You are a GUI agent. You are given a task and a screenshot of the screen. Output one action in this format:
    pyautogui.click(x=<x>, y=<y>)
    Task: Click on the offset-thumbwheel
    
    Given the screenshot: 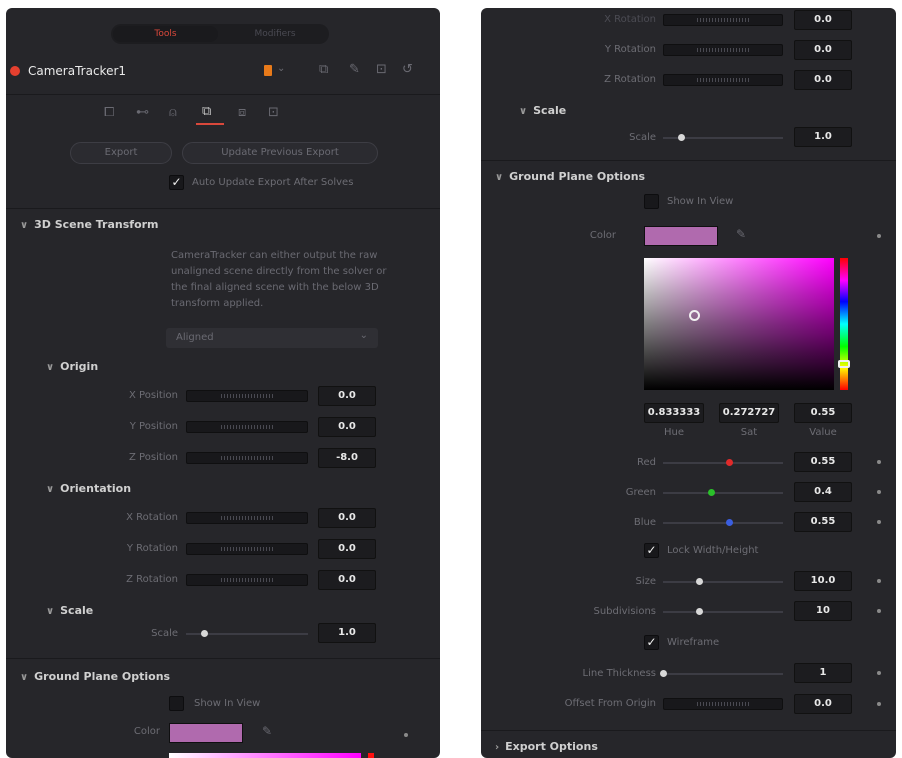 What is the action you would take?
    pyautogui.click(x=723, y=704)
    